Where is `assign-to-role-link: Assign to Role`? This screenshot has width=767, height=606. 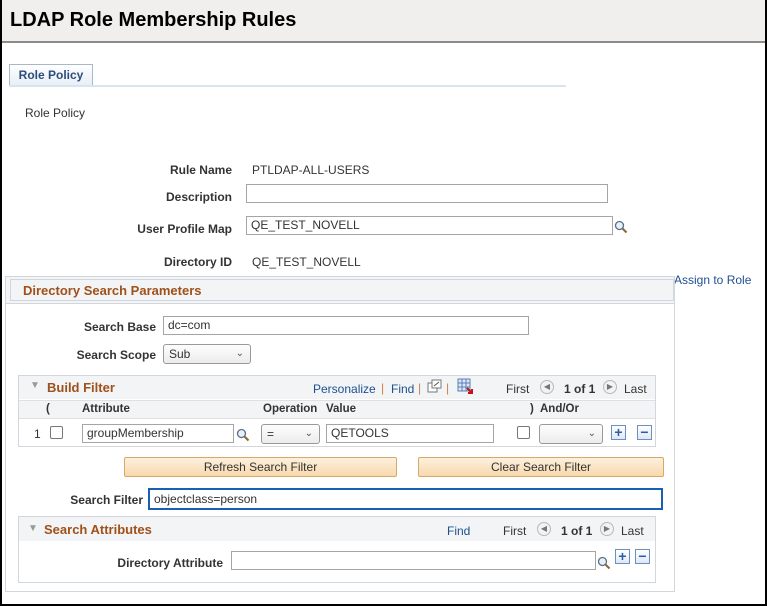 assign-to-role-link: Assign to Role is located at coordinates (712, 280).